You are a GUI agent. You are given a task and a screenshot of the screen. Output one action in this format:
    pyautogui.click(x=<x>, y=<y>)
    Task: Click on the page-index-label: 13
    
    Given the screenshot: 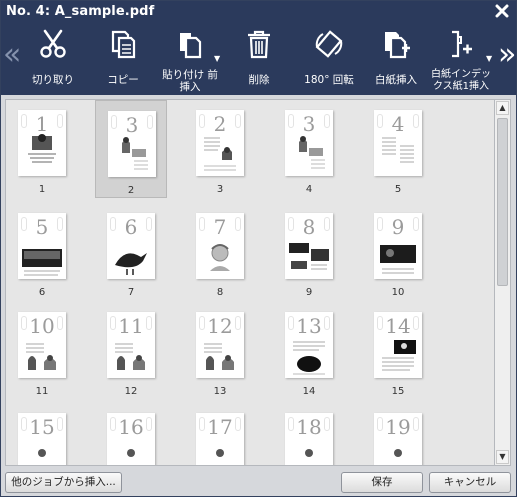 What is the action you would take?
    pyautogui.click(x=220, y=391)
    